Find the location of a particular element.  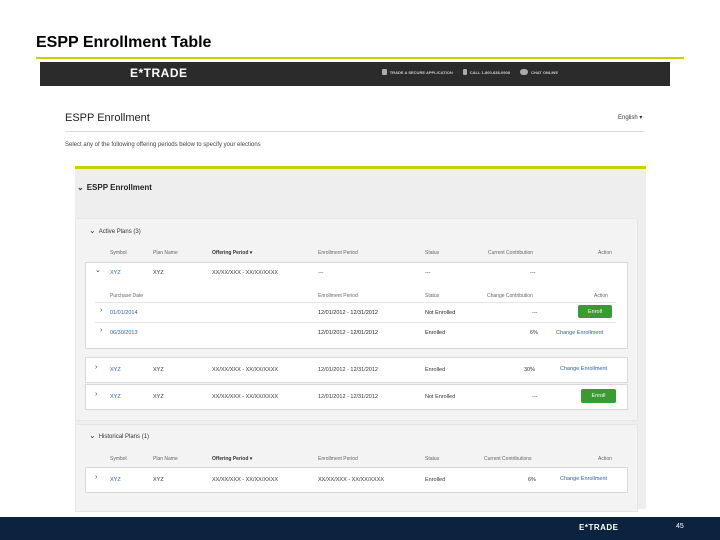

sub-col-action: Action is located at coordinates (601, 296).